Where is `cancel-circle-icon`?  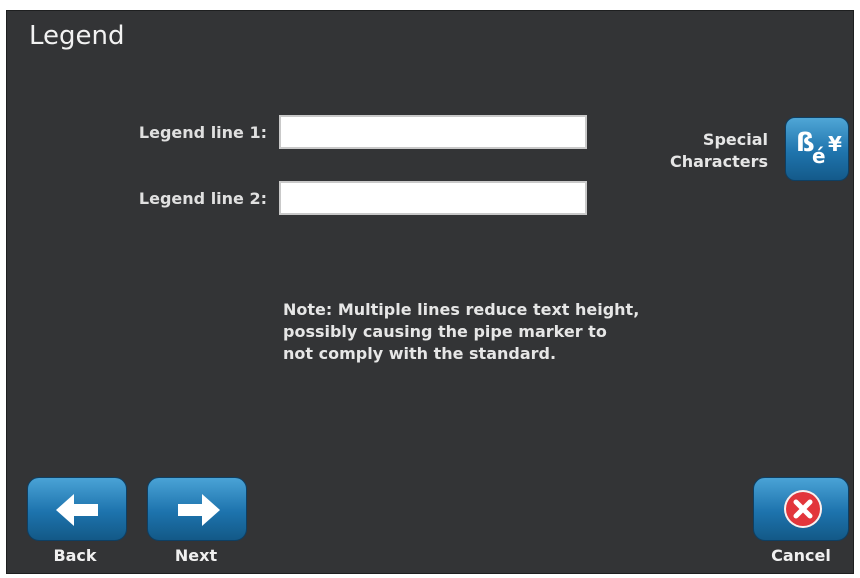 cancel-circle-icon is located at coordinates (803, 509).